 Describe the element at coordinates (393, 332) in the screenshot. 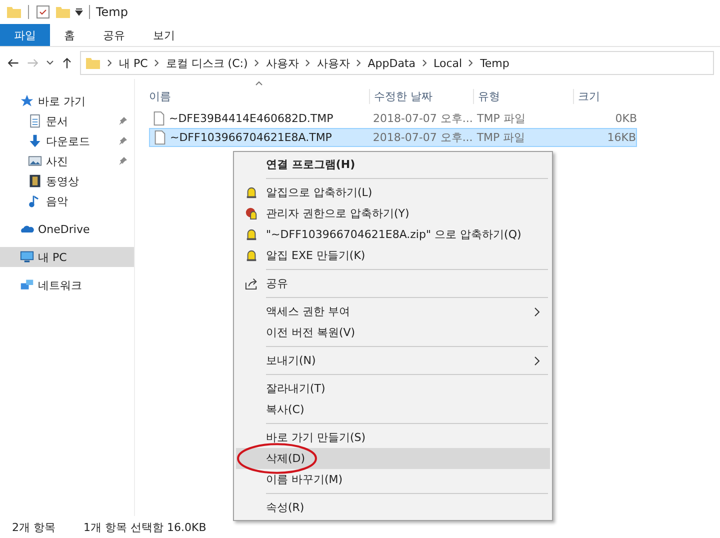

I see `menu-item: 이전 버전 복원(V)` at that location.